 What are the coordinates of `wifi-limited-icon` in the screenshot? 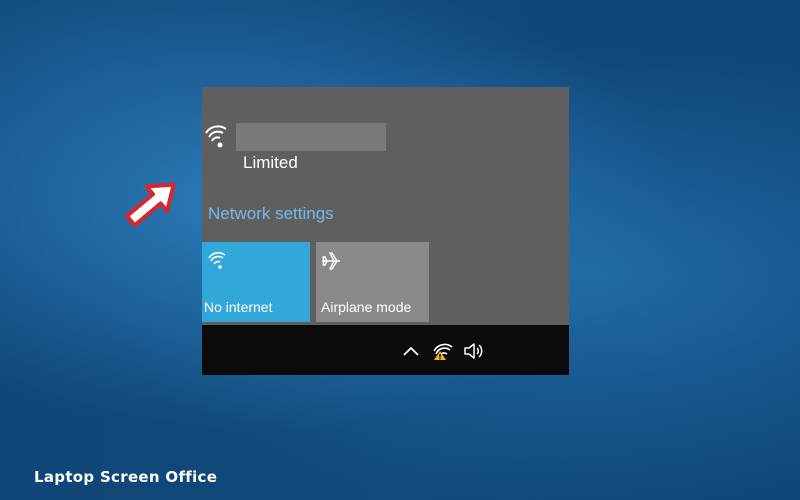 It's located at (443, 351).